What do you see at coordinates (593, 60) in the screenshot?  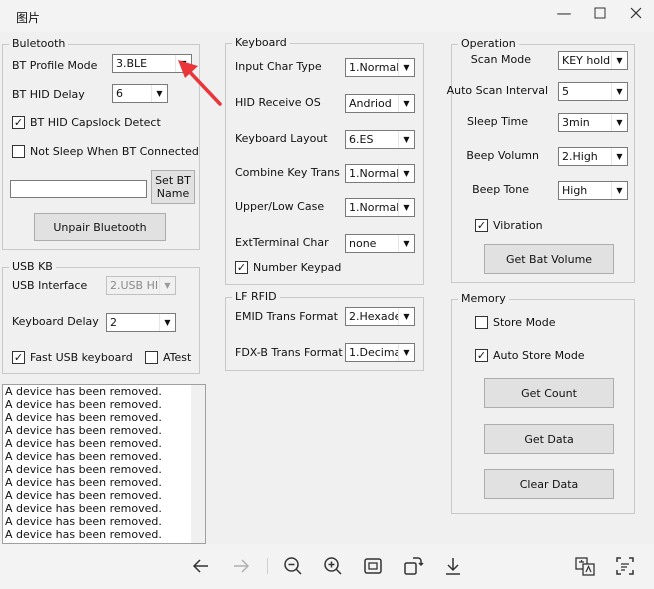 I see `operation-row-0-select: KEY hold ▼` at bounding box center [593, 60].